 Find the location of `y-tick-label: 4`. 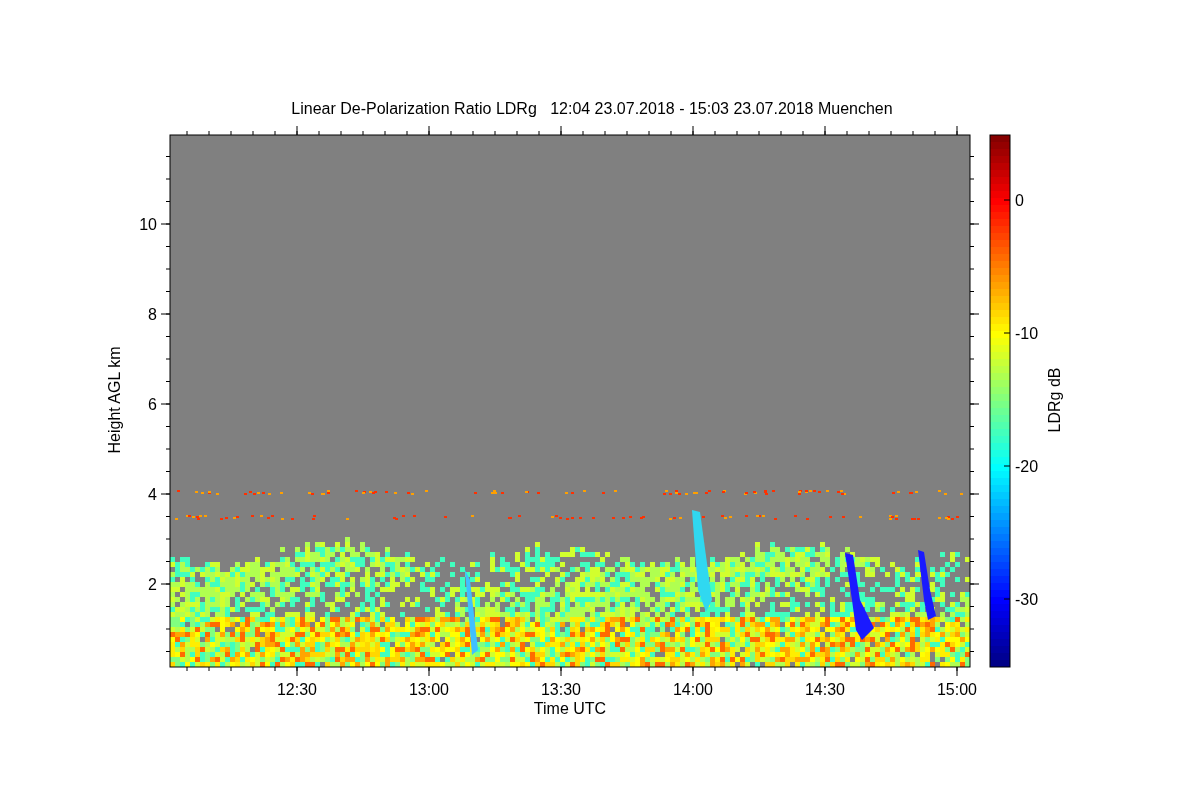

y-tick-label: 4 is located at coordinates (152, 494).